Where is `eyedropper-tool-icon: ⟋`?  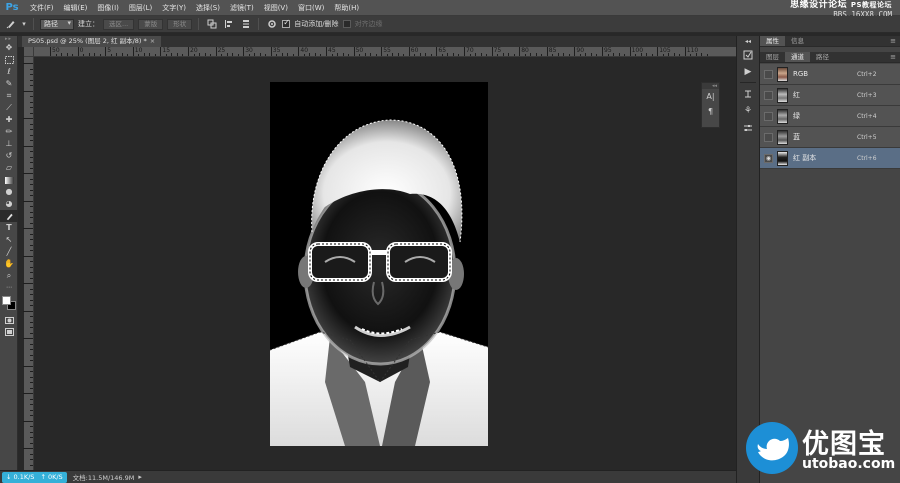 eyedropper-tool-icon: ⟋ is located at coordinates (9, 108).